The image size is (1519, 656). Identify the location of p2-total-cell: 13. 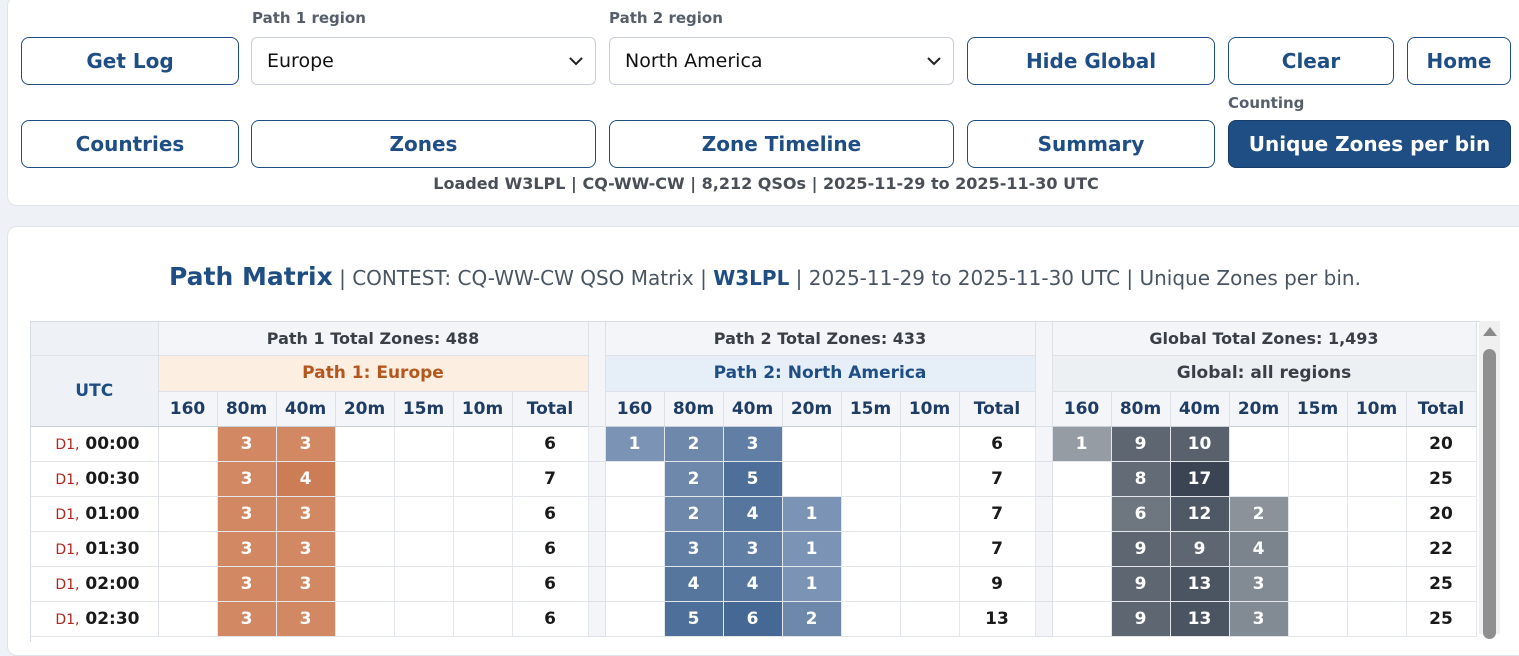
(997, 619).